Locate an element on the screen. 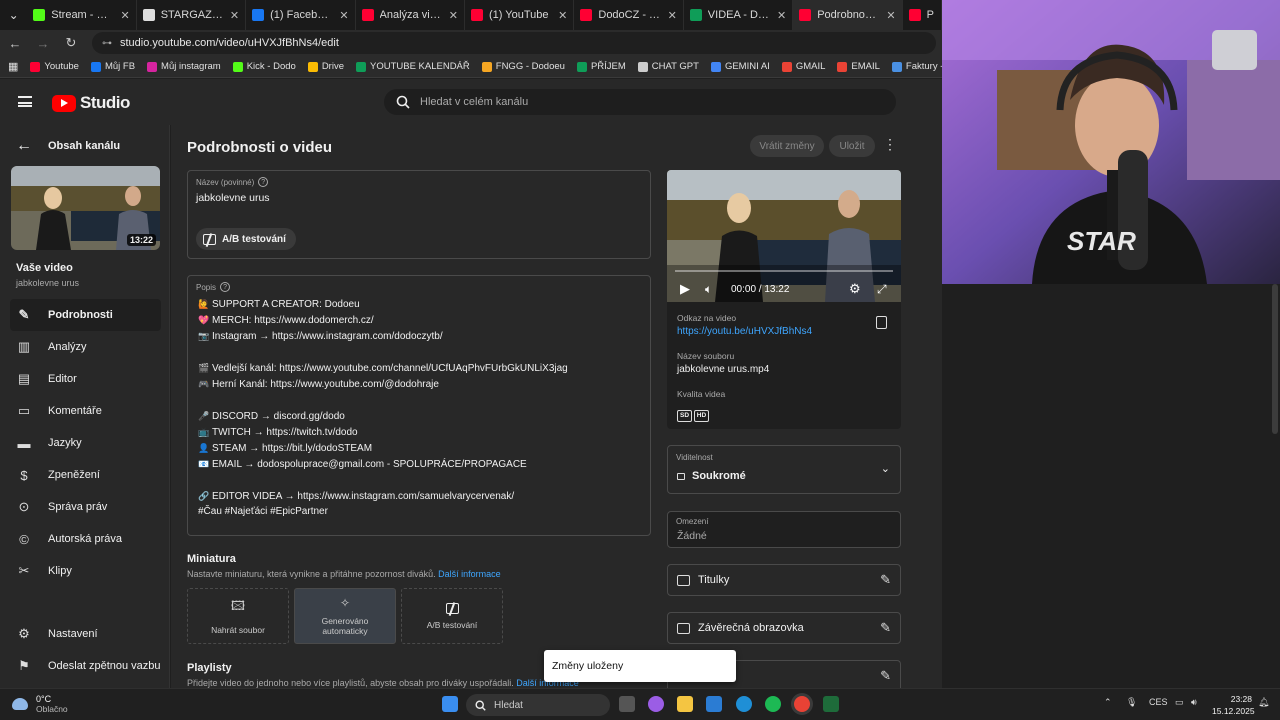 This screenshot has width=1280, height=720. bookmark-item: CHAT GPT is located at coordinates (668, 66).